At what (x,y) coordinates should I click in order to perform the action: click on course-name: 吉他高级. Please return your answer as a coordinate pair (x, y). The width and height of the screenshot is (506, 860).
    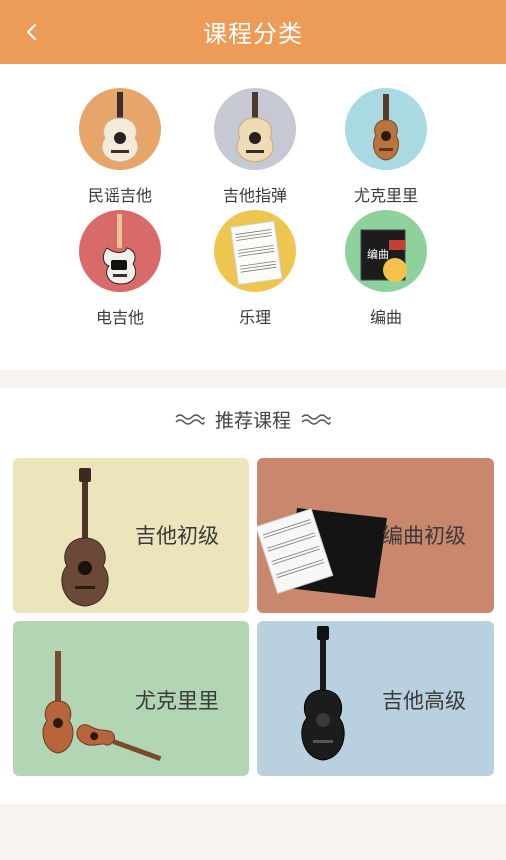
    Looking at the image, I should click on (424, 701).